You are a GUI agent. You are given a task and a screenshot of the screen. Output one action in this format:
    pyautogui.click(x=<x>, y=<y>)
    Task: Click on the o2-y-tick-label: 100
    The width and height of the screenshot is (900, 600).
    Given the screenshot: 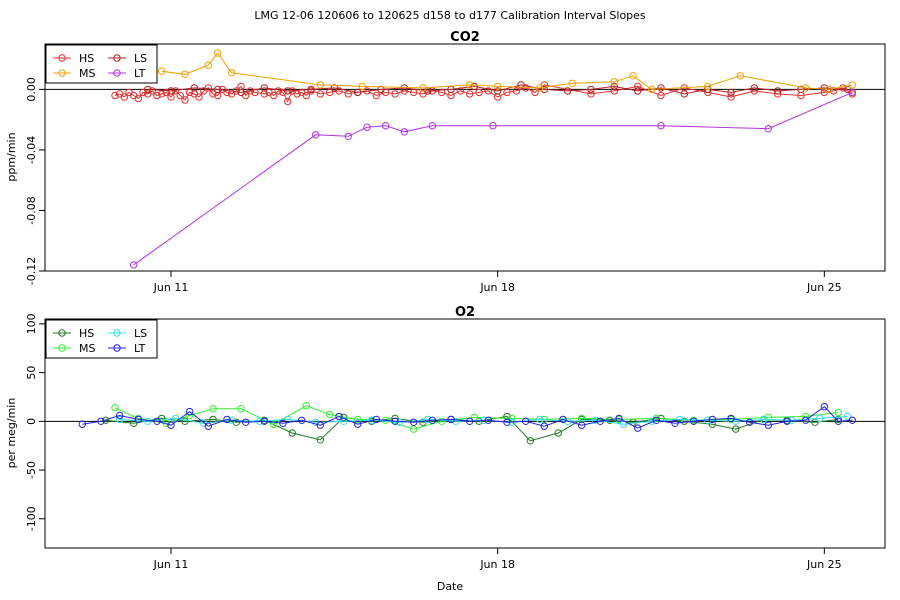 What is the action you would take?
    pyautogui.click(x=31, y=323)
    